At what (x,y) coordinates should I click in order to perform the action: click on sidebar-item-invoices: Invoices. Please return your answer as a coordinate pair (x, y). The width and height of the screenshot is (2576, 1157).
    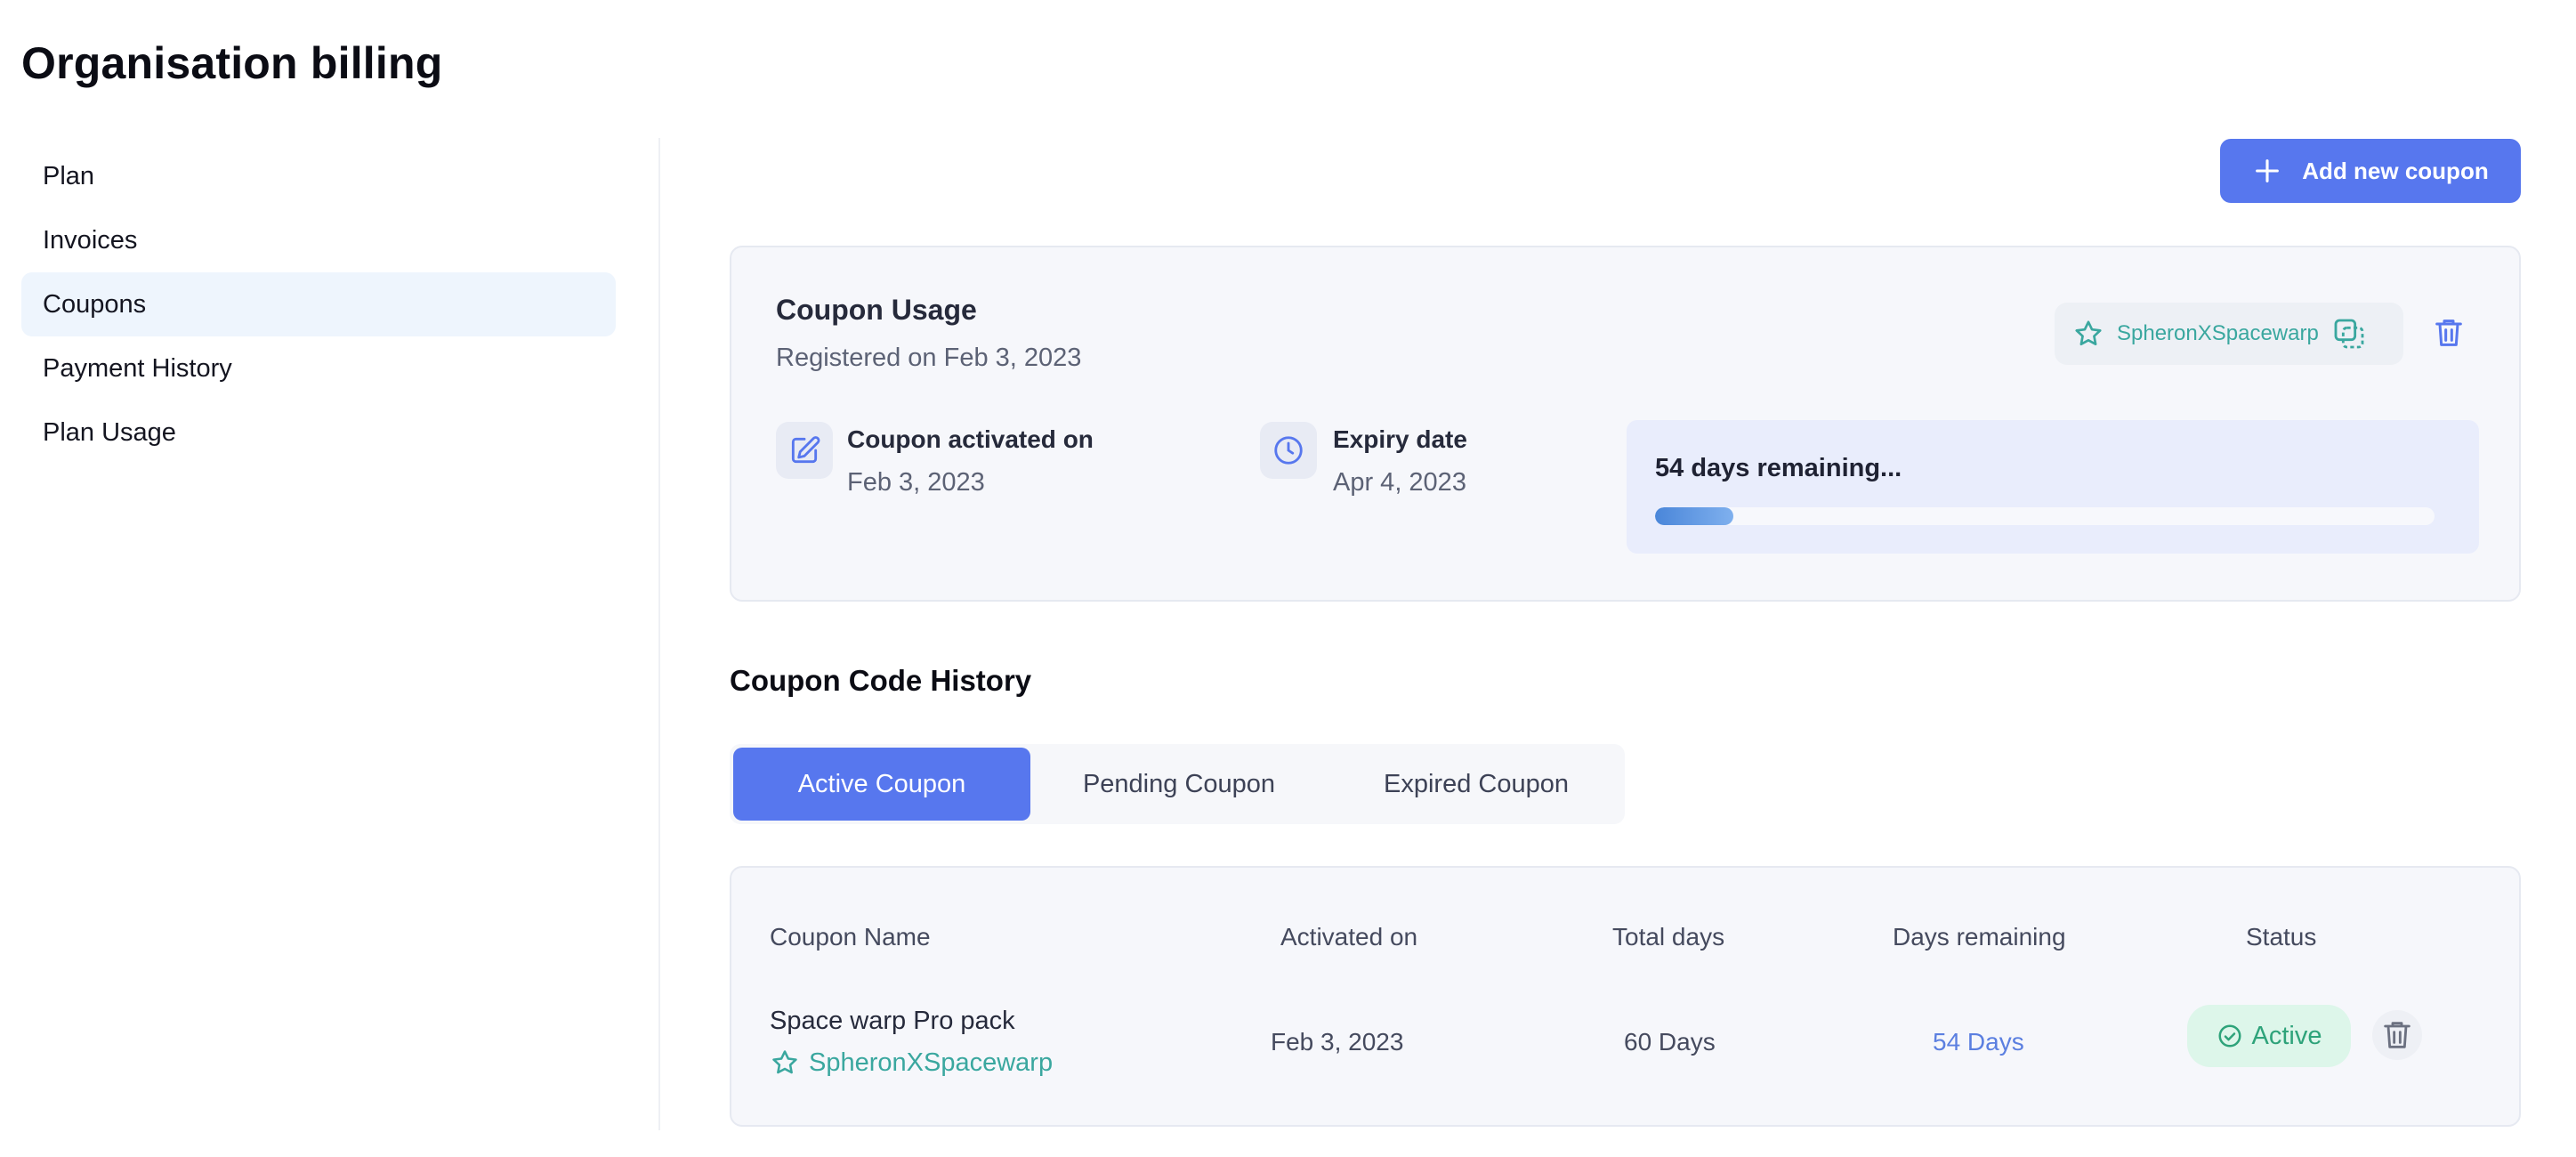
    Looking at the image, I should click on (318, 240).